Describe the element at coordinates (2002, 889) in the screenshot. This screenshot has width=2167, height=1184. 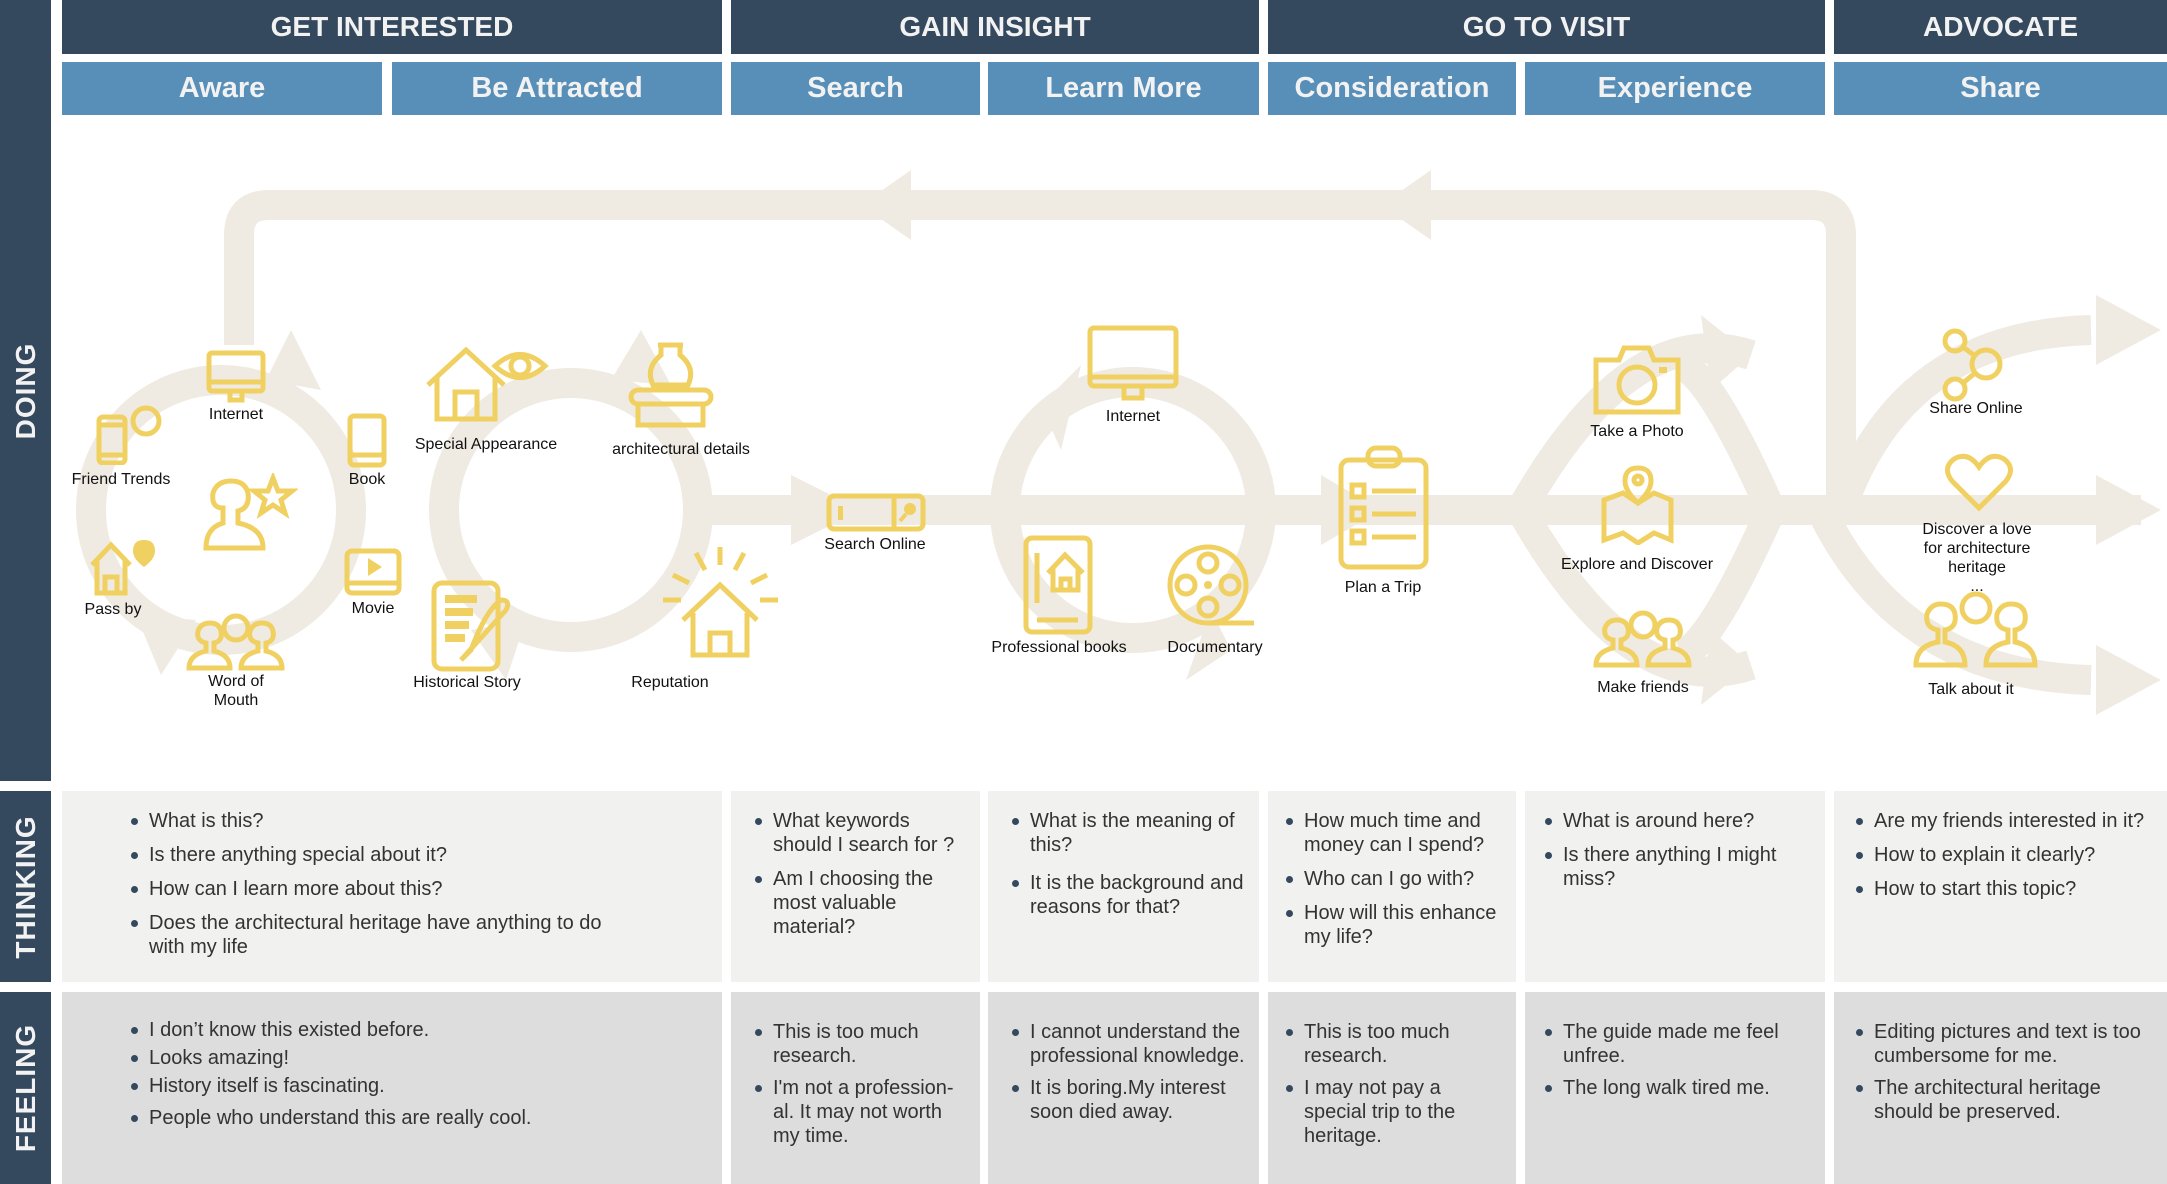
I see `thought-item: How to start this topic?` at that location.